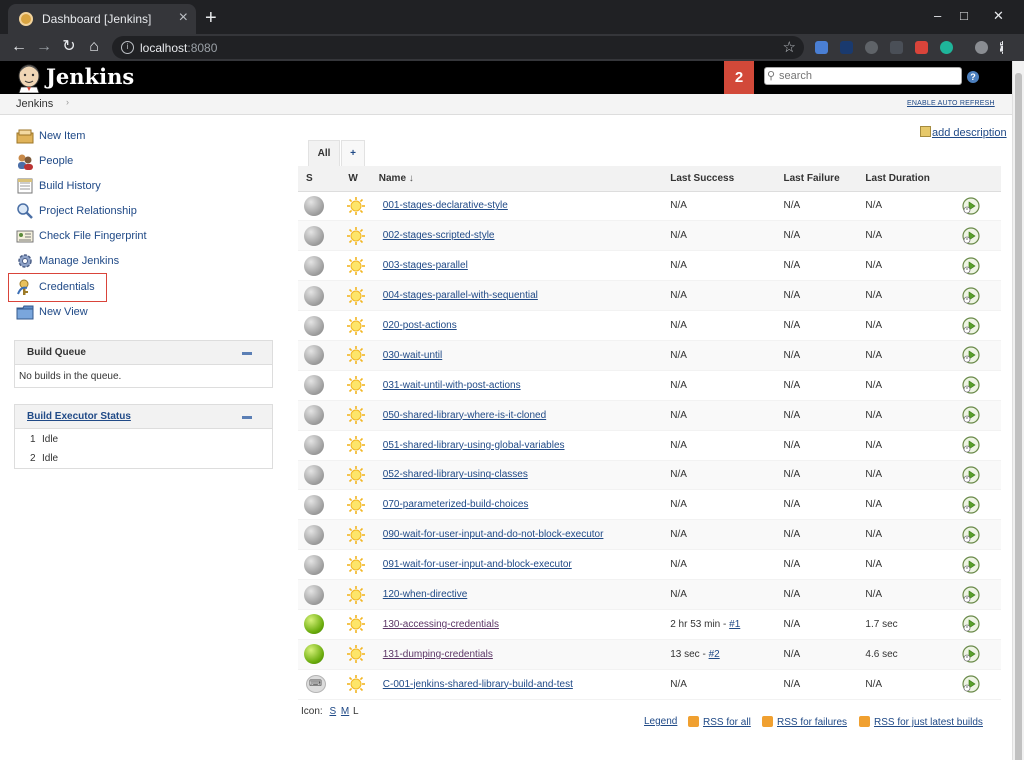 The height and width of the screenshot is (760, 1024). I want to click on rss-all-link: RSS for all, so click(719, 722).